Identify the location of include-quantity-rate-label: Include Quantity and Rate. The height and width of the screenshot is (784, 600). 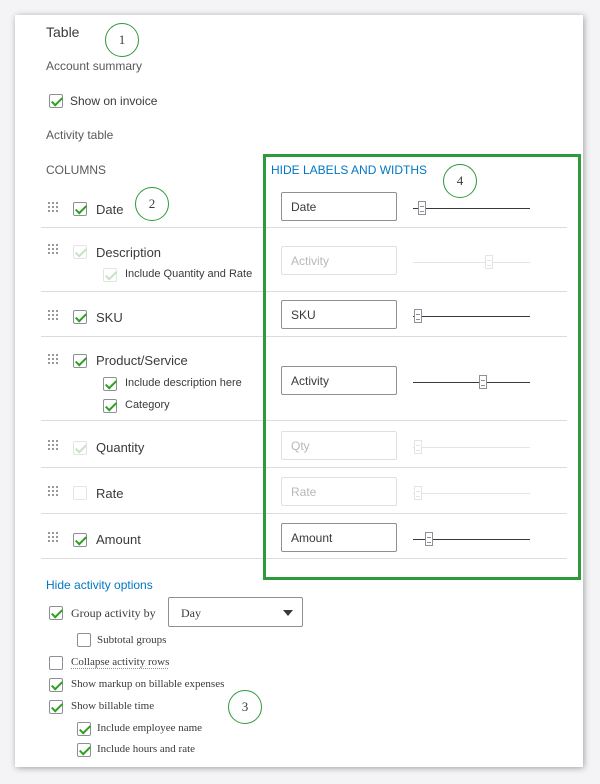
(189, 274).